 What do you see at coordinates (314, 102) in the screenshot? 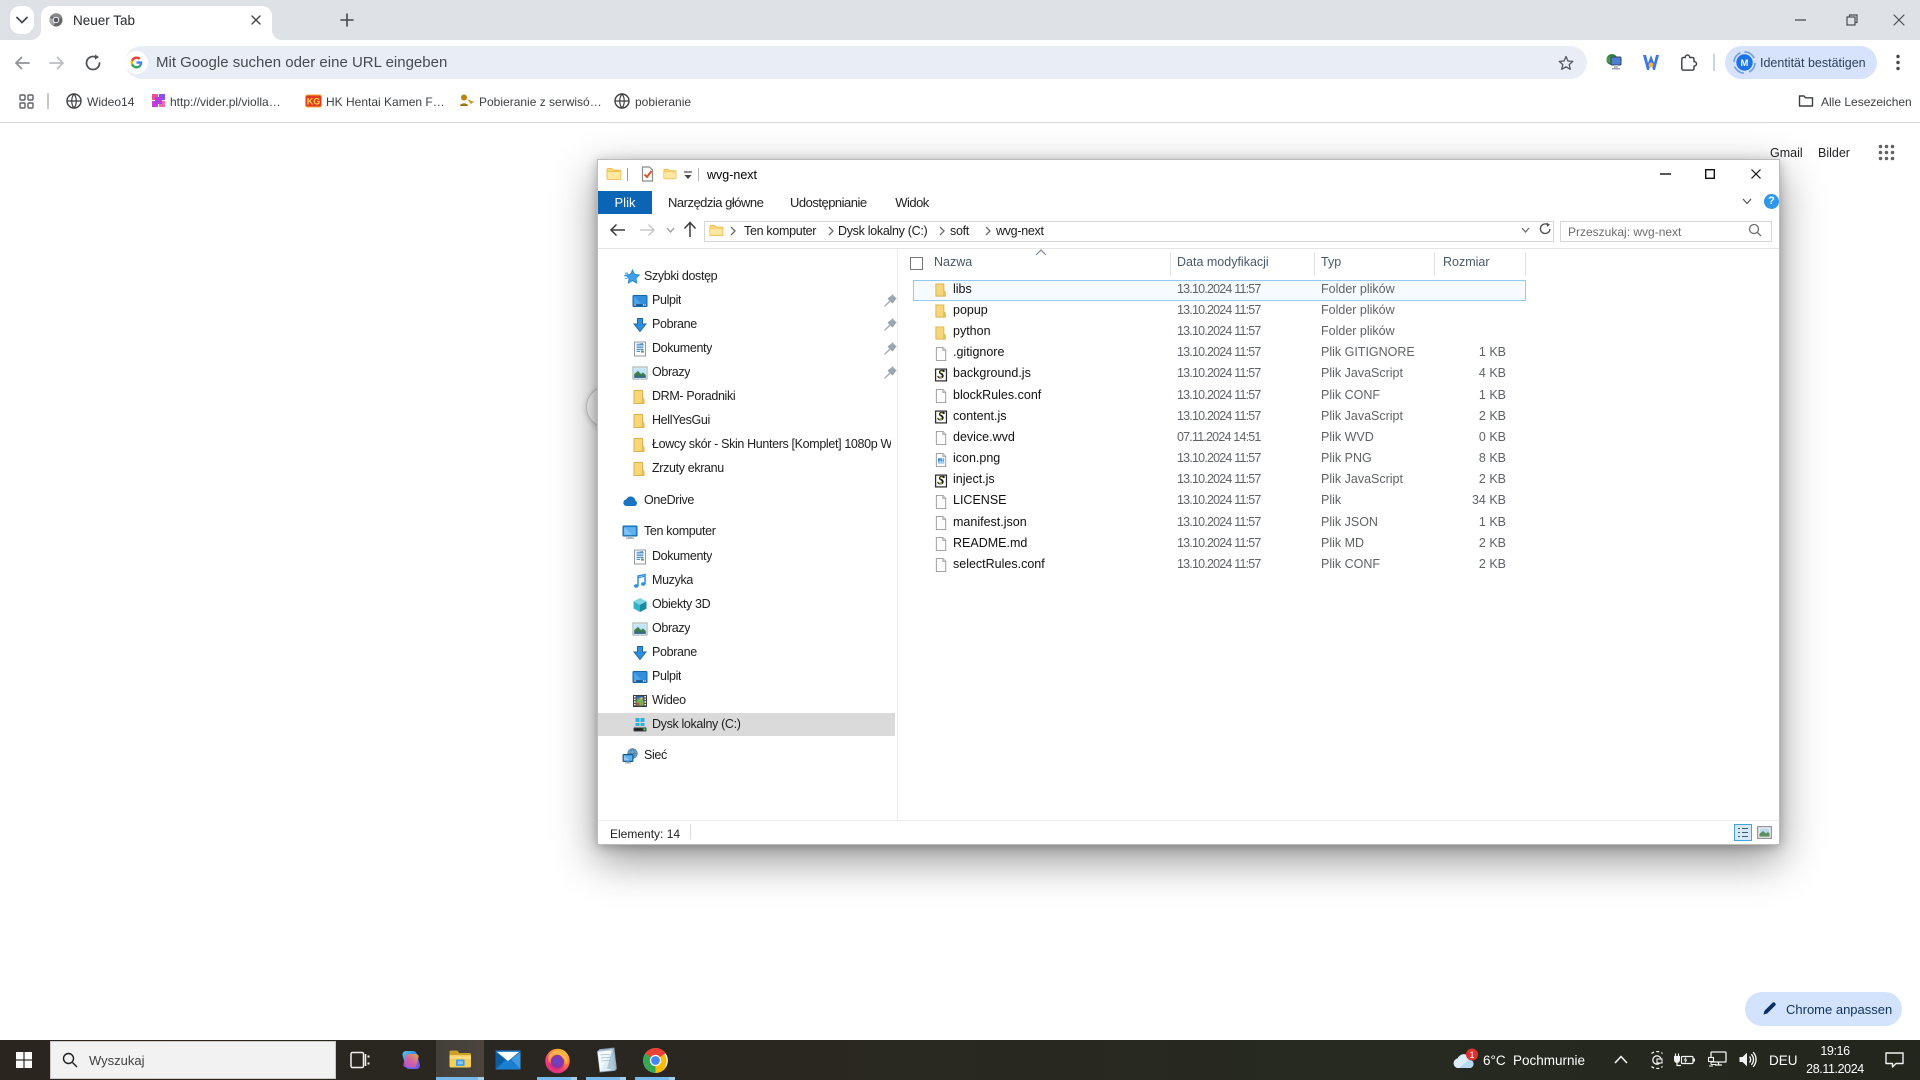
I see `svg-text: KG` at bounding box center [314, 102].